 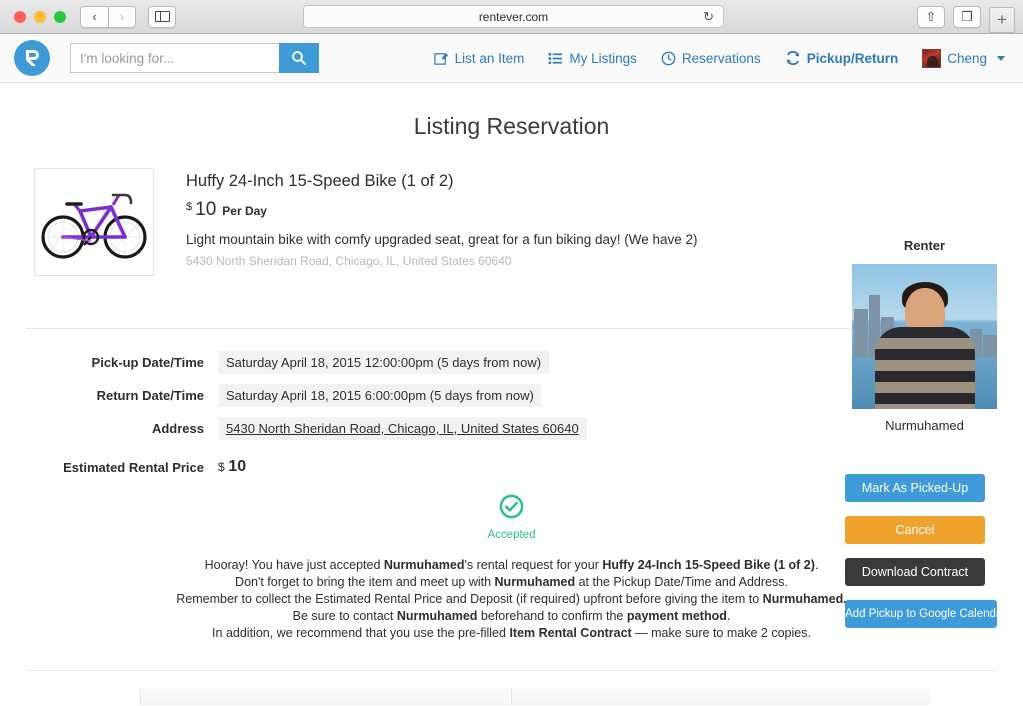 I want to click on search-icon, so click(x=299, y=58).